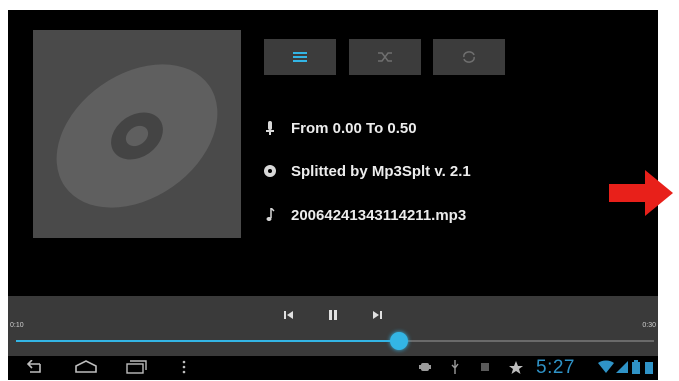 The image size is (679, 381). I want to click on repeat-button, so click(469, 57).